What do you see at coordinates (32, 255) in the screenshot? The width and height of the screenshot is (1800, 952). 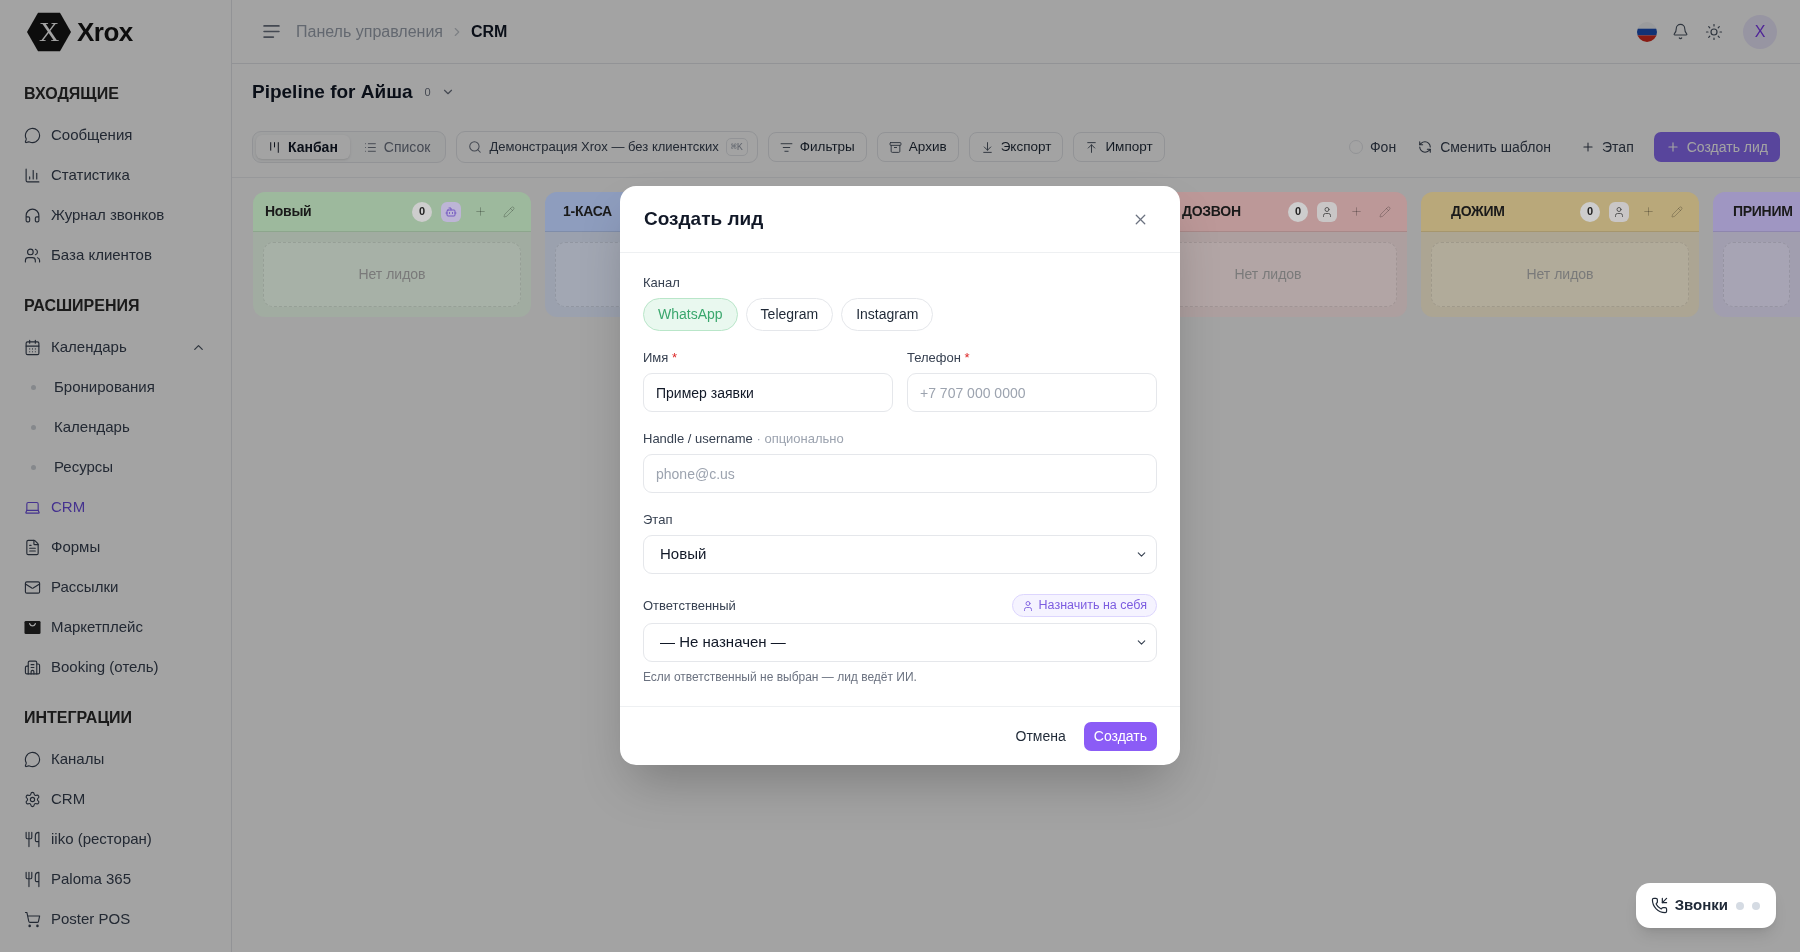 I see `users-icon` at bounding box center [32, 255].